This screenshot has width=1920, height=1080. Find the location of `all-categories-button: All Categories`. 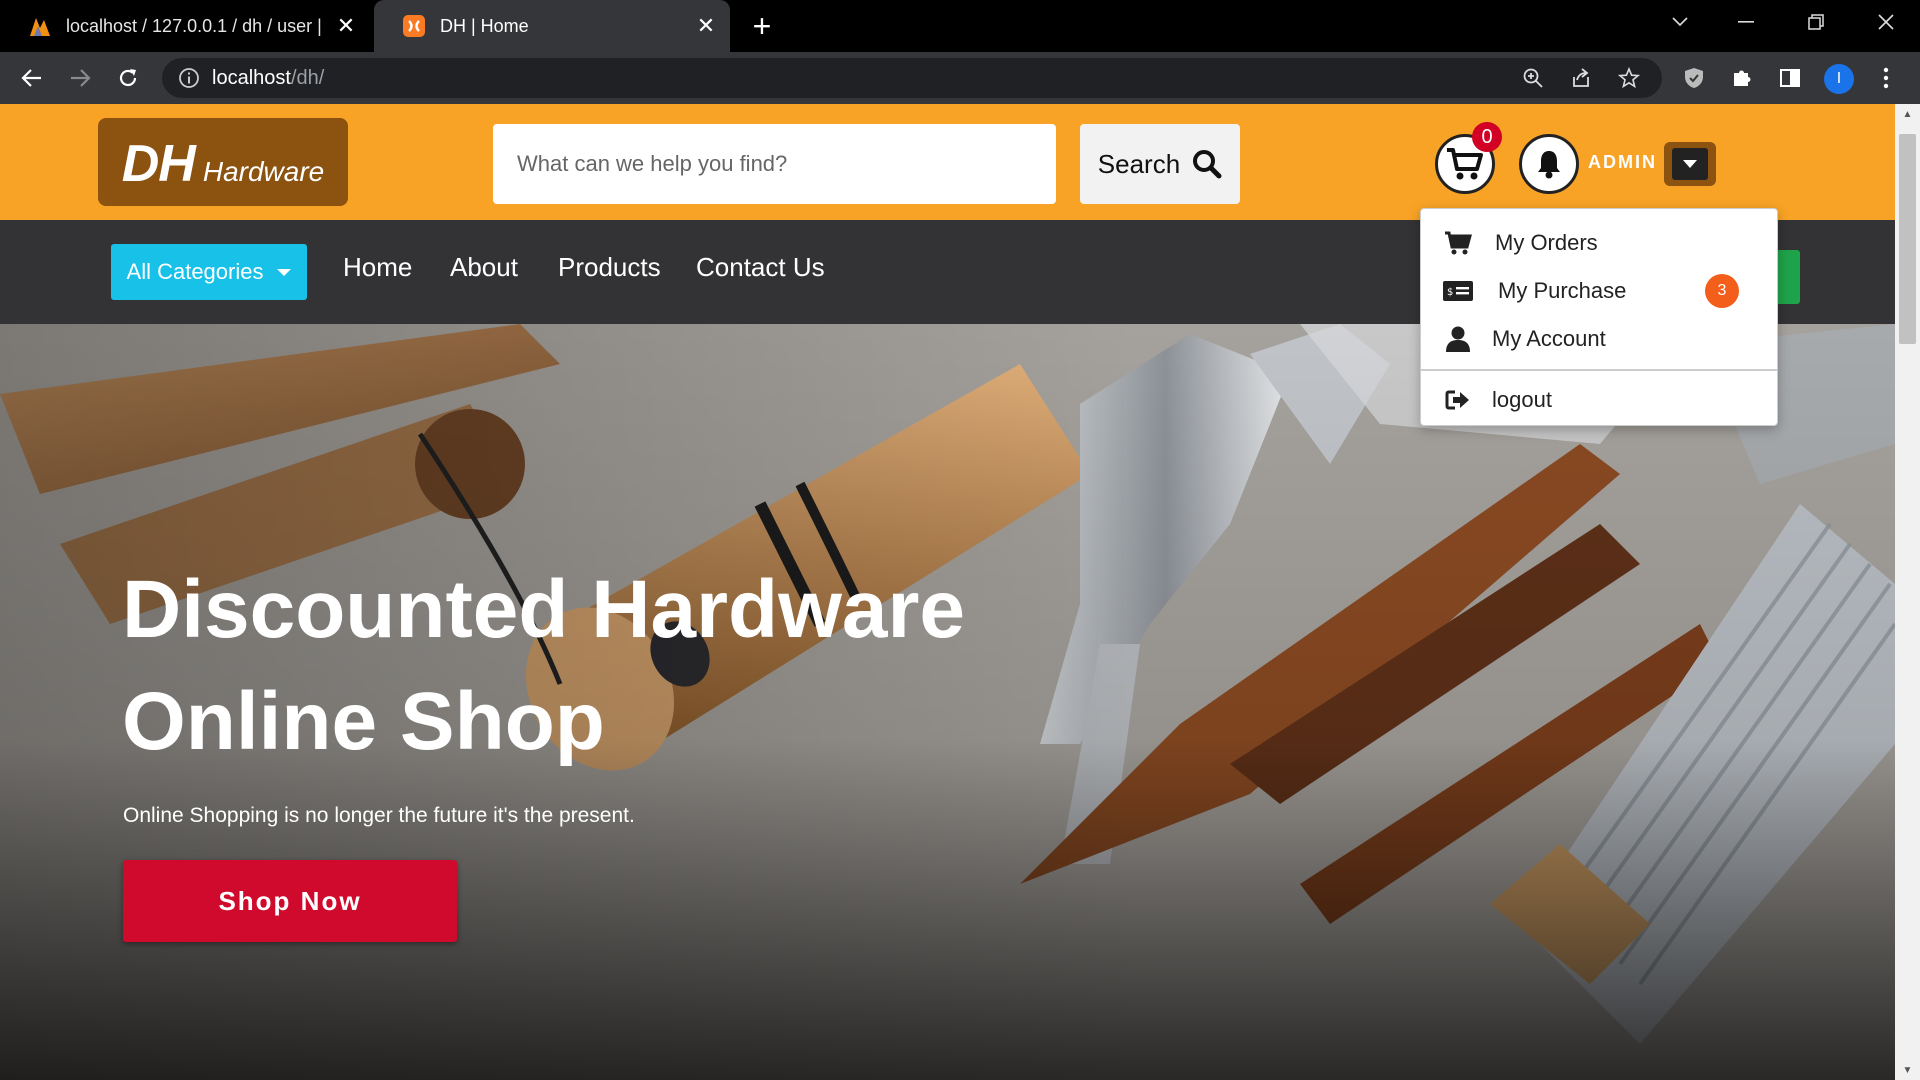

all-categories-button: All Categories is located at coordinates (209, 272).